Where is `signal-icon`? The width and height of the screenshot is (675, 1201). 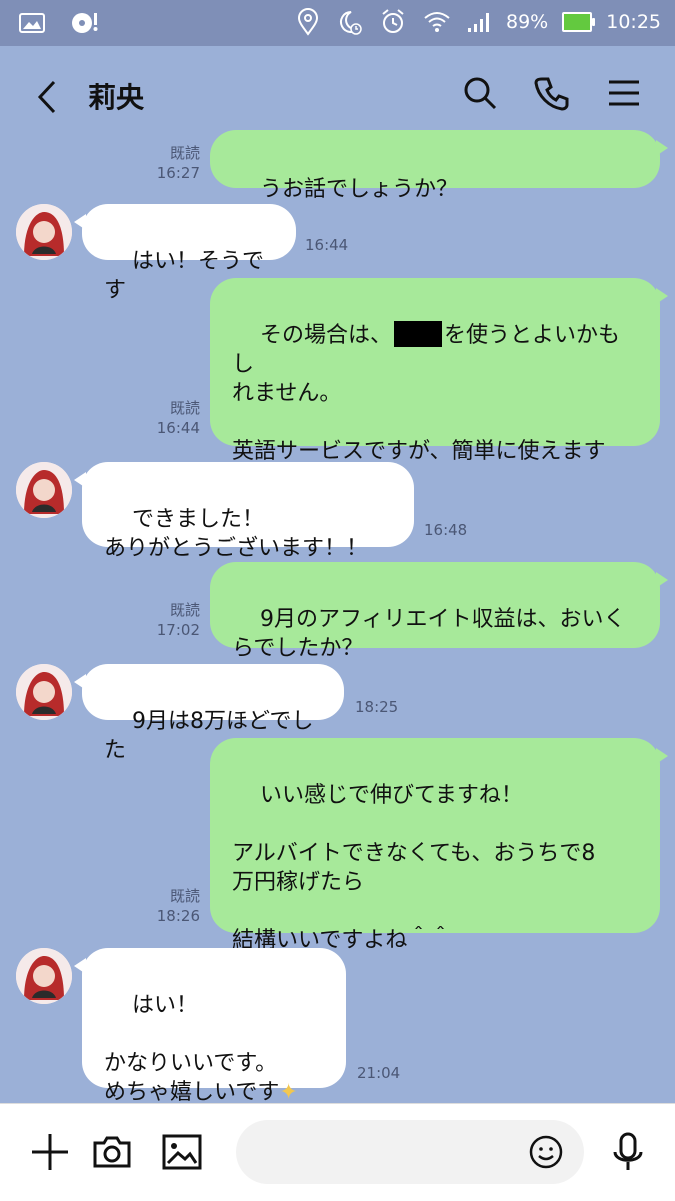
signal-icon is located at coordinates (478, 22).